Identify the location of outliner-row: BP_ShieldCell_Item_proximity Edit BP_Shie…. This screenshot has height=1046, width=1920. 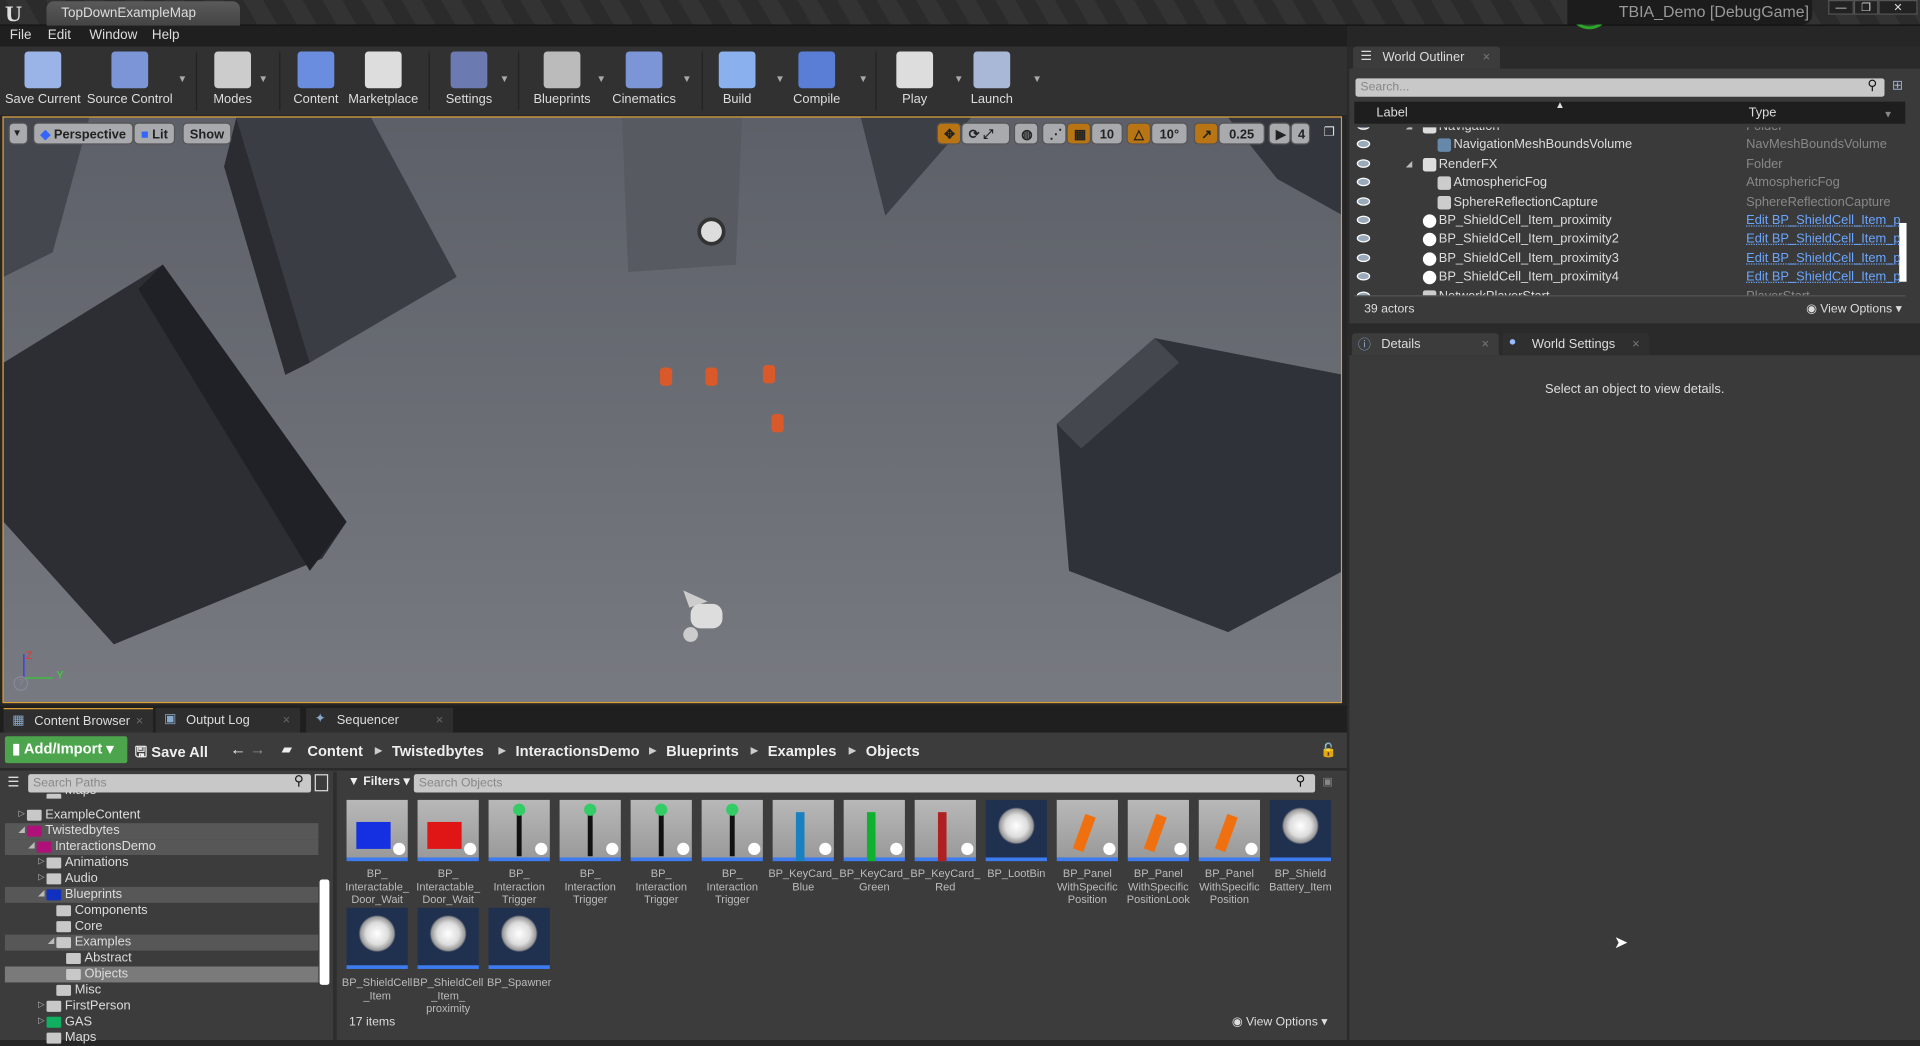
(1629, 221).